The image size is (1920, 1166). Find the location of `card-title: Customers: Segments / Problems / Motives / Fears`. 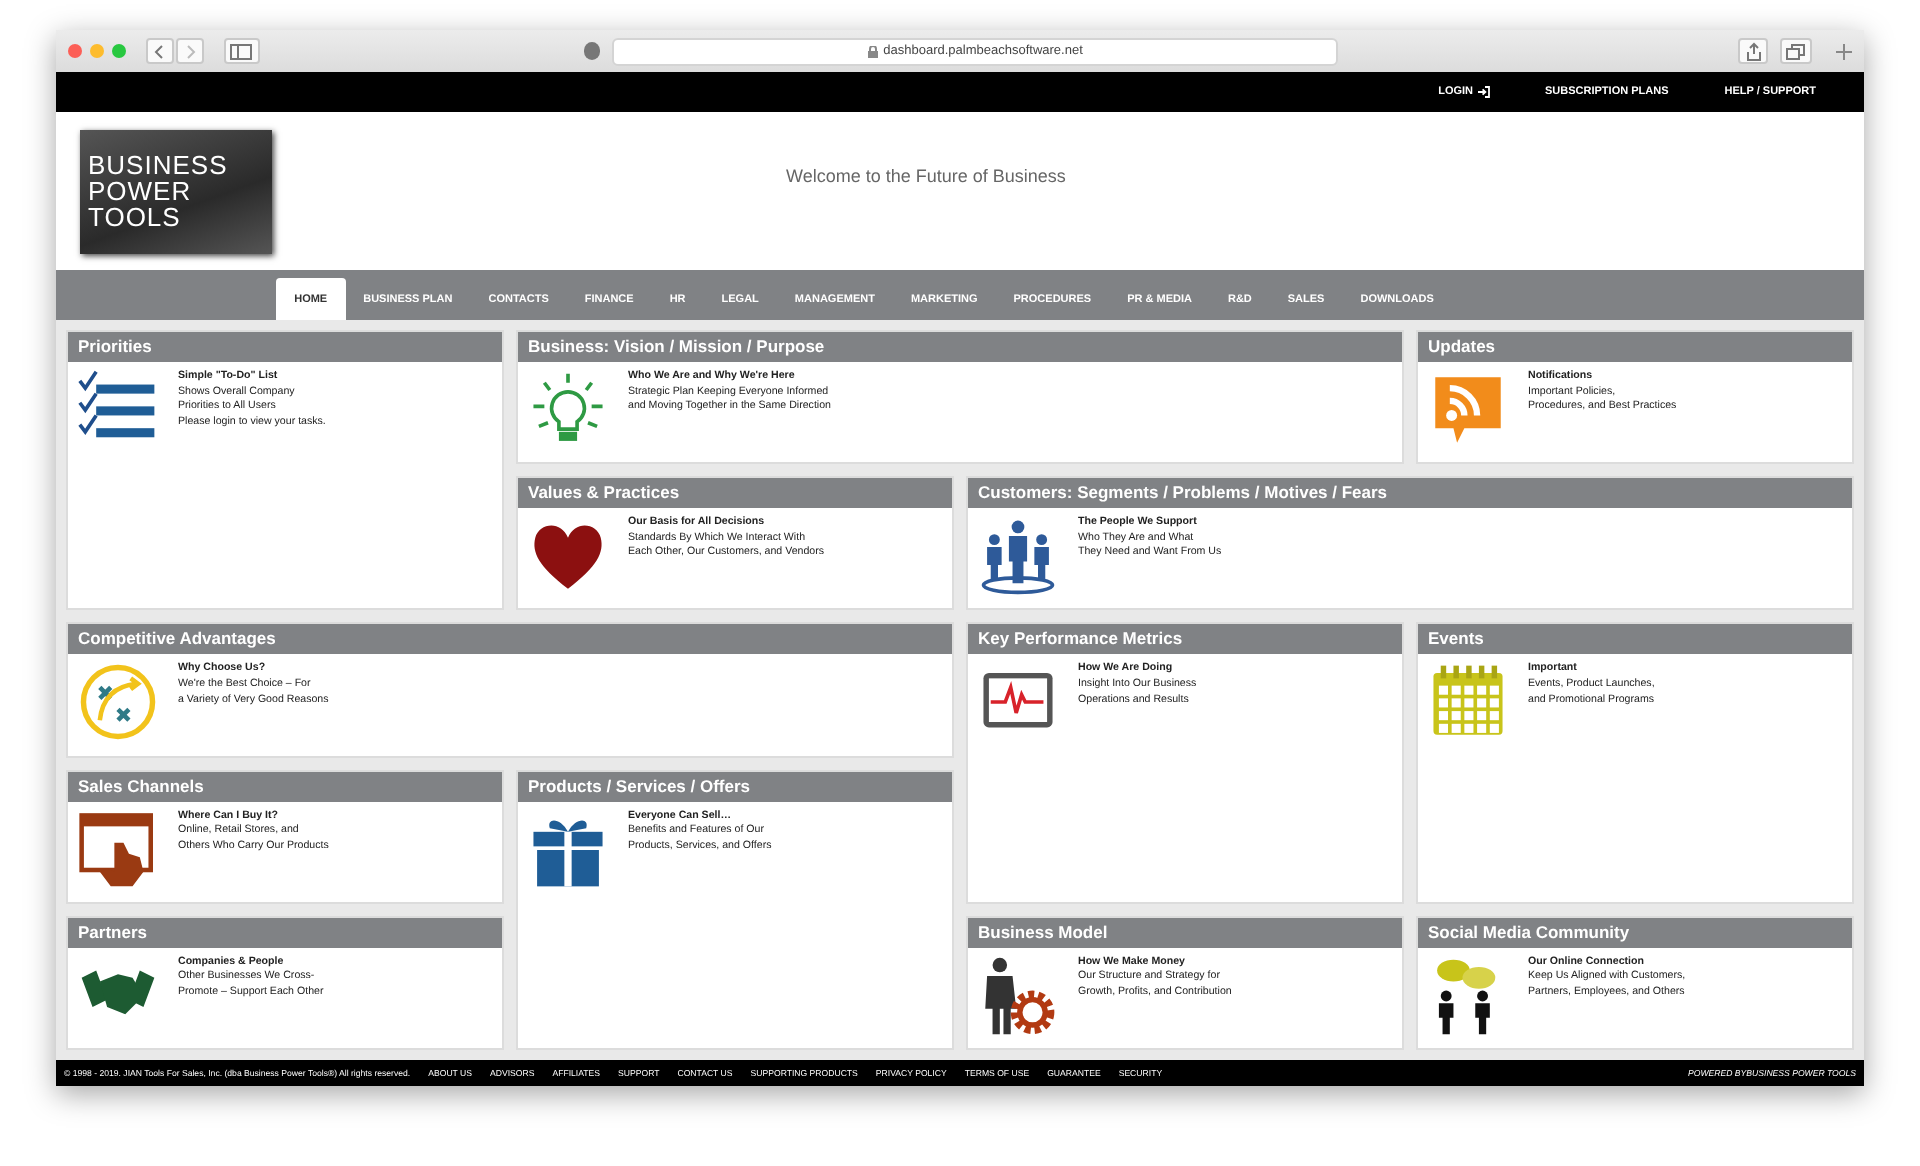

card-title: Customers: Segments / Problems / Motives / Fears is located at coordinates (1410, 493).